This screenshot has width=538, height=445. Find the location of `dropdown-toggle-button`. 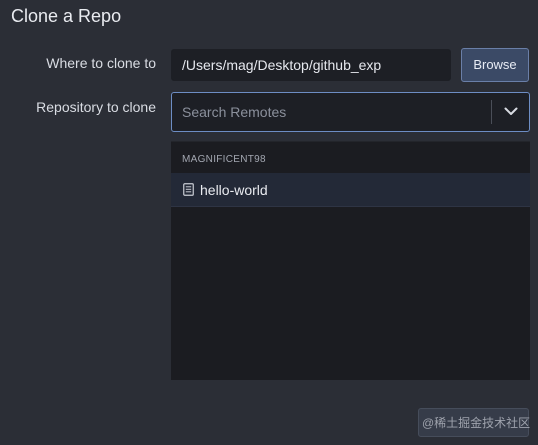

dropdown-toggle-button is located at coordinates (510, 112).